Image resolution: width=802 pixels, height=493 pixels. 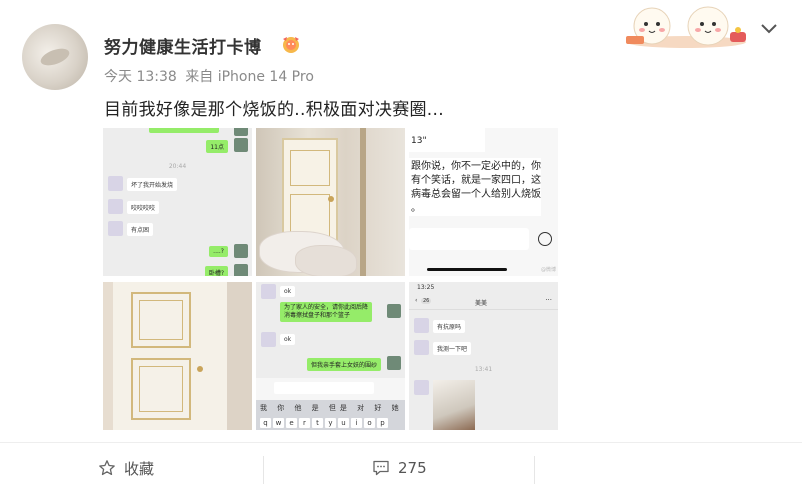 What do you see at coordinates (467, 269) in the screenshot?
I see `home-indicator` at bounding box center [467, 269].